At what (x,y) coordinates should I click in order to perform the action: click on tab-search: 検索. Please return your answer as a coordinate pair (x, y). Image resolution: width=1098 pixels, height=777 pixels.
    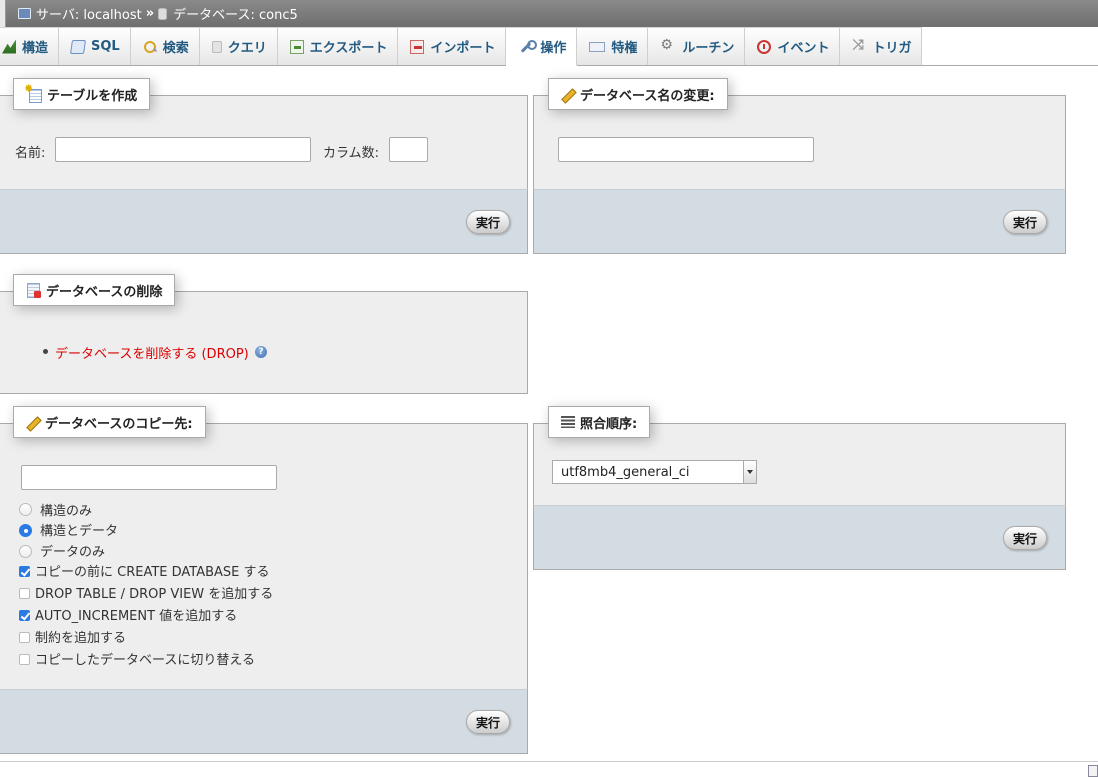
    Looking at the image, I should click on (165, 46).